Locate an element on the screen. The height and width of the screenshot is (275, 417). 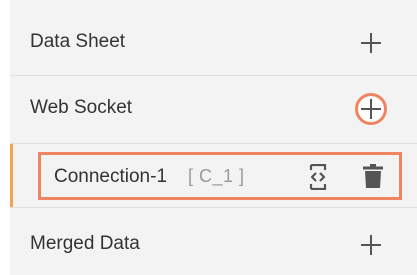
code-edit-icon is located at coordinates (318, 177).